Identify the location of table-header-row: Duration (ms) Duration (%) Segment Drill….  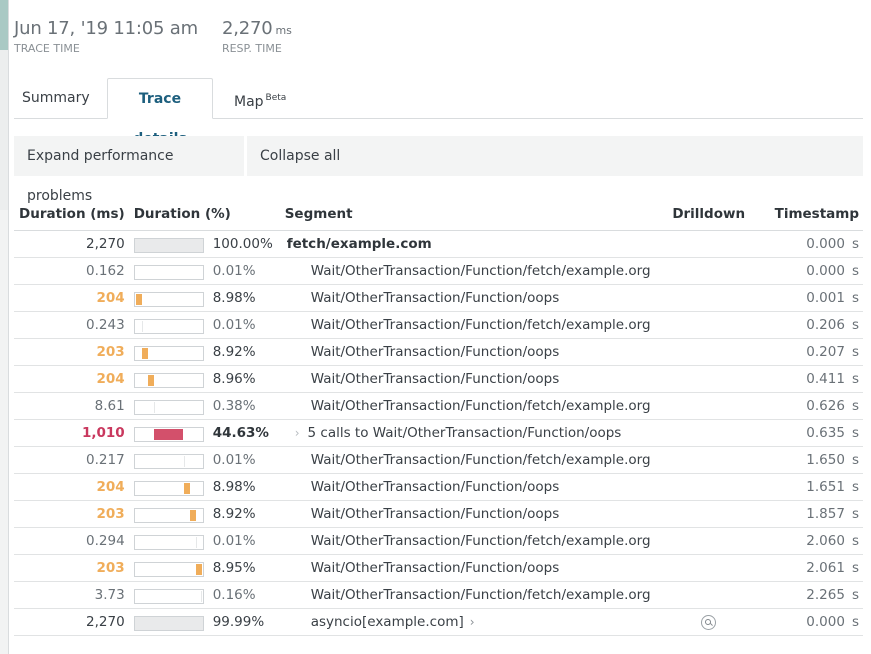
(438, 214).